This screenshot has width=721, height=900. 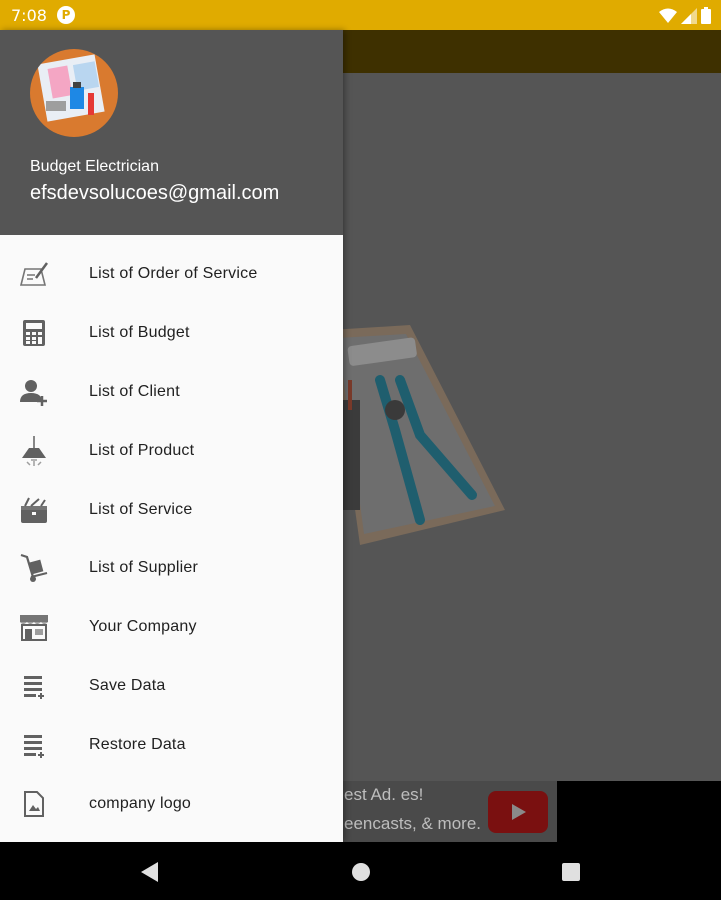 I want to click on playlist-restore-icon, so click(x=34, y=745).